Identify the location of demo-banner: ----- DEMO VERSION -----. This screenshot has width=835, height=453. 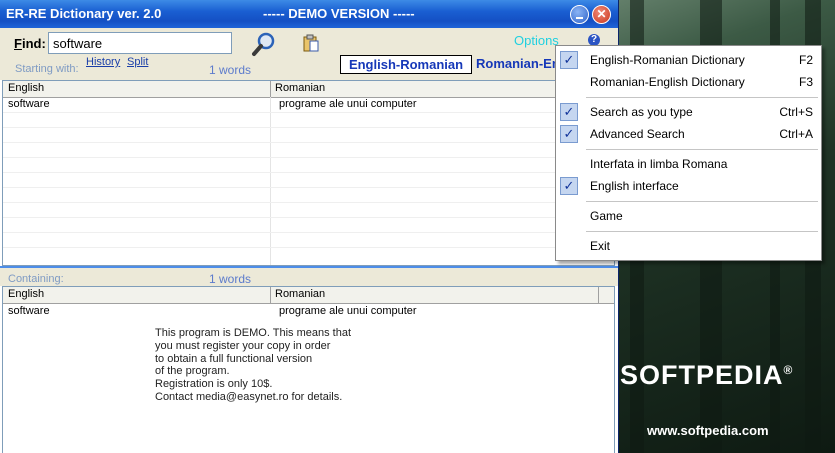
(339, 13).